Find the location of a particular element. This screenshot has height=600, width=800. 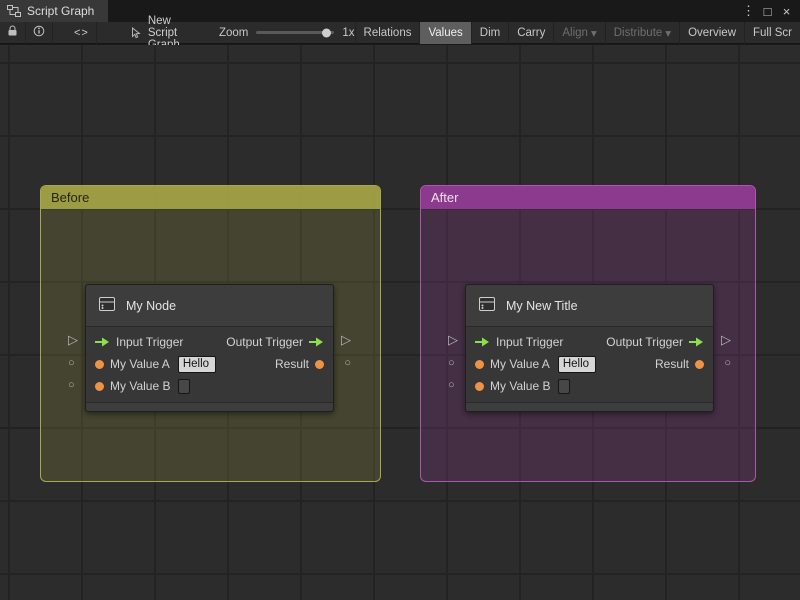

relations-label: Relations is located at coordinates (387, 32).